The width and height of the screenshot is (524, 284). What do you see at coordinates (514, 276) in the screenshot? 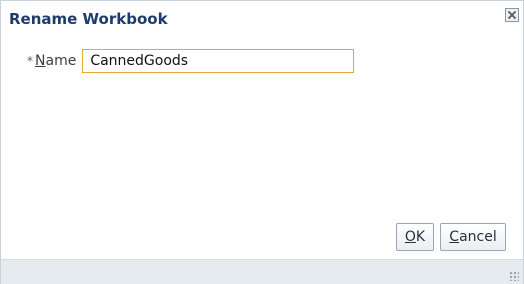
I see `resize-grip-icon` at bounding box center [514, 276].